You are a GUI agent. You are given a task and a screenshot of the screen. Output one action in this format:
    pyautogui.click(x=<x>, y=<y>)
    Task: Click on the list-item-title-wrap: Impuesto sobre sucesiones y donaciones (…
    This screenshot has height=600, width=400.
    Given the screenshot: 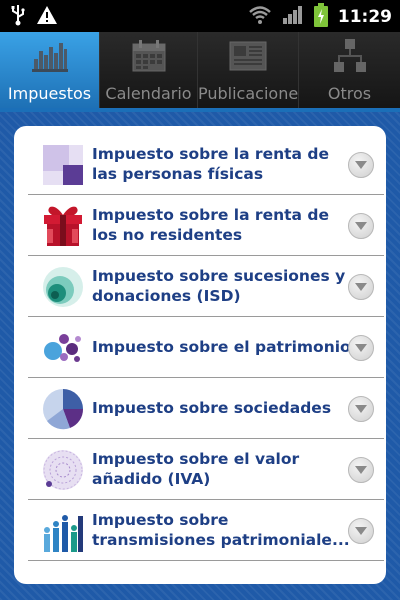 What is the action you would take?
    pyautogui.click(x=223, y=286)
    